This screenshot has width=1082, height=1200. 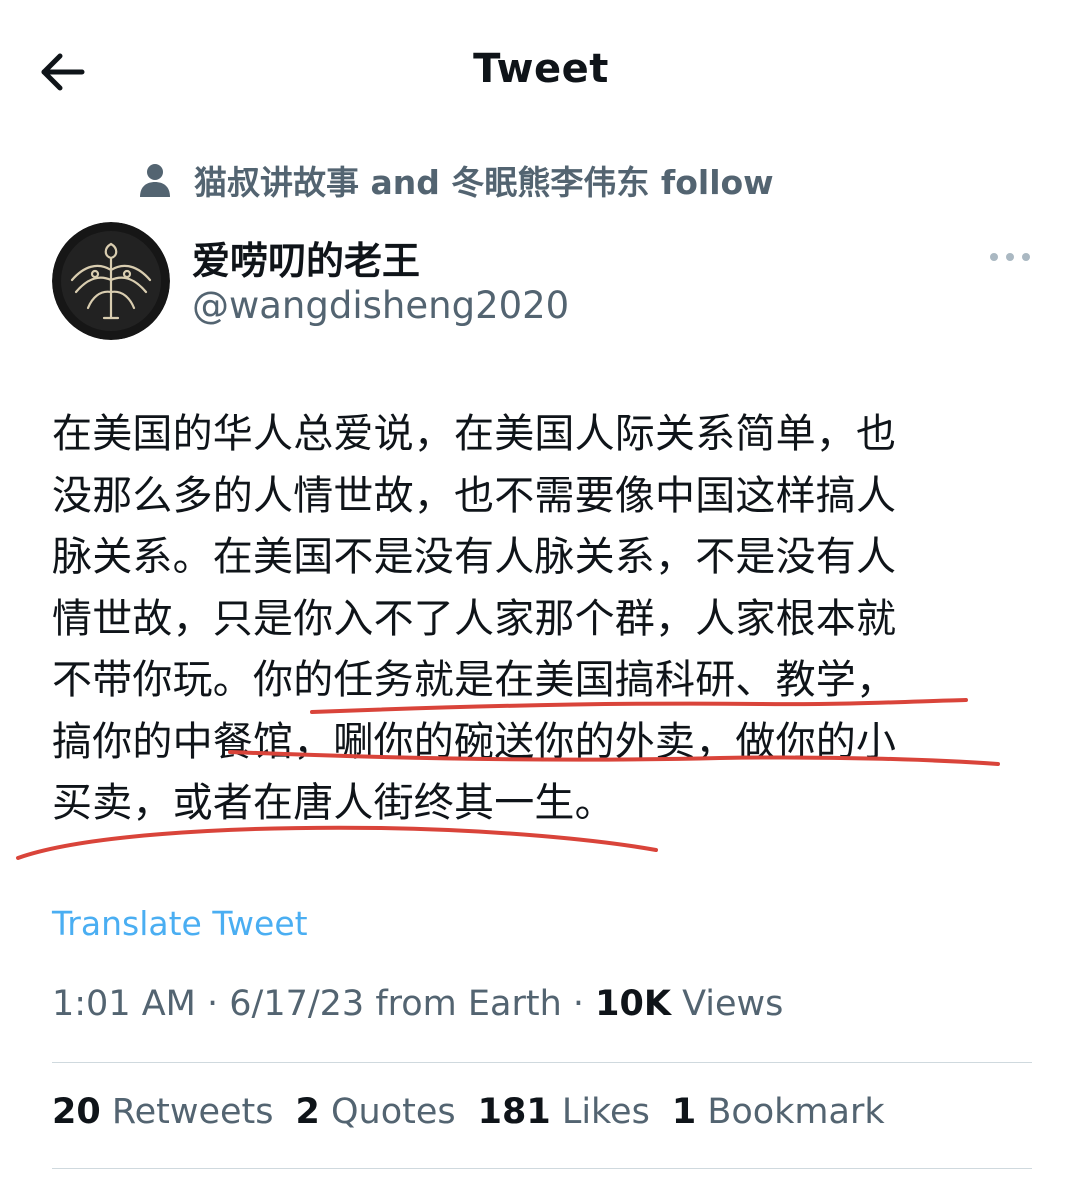 What do you see at coordinates (484, 182) in the screenshot?
I see `social-context-text: 猫叔讲故事 and 冬眠熊李伟东 follow` at bounding box center [484, 182].